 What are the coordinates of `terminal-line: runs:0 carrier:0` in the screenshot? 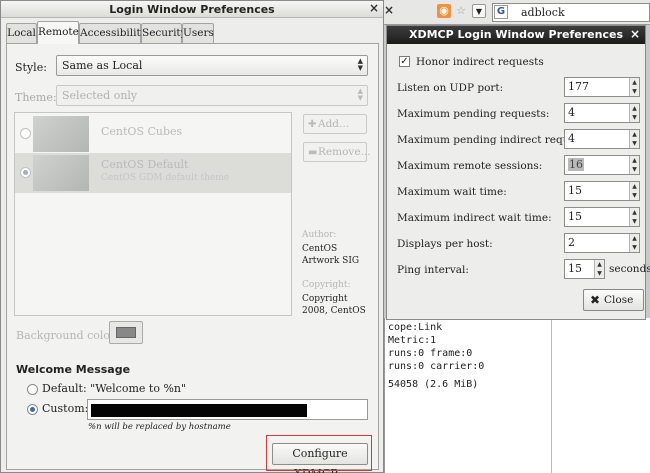 It's located at (436, 366).